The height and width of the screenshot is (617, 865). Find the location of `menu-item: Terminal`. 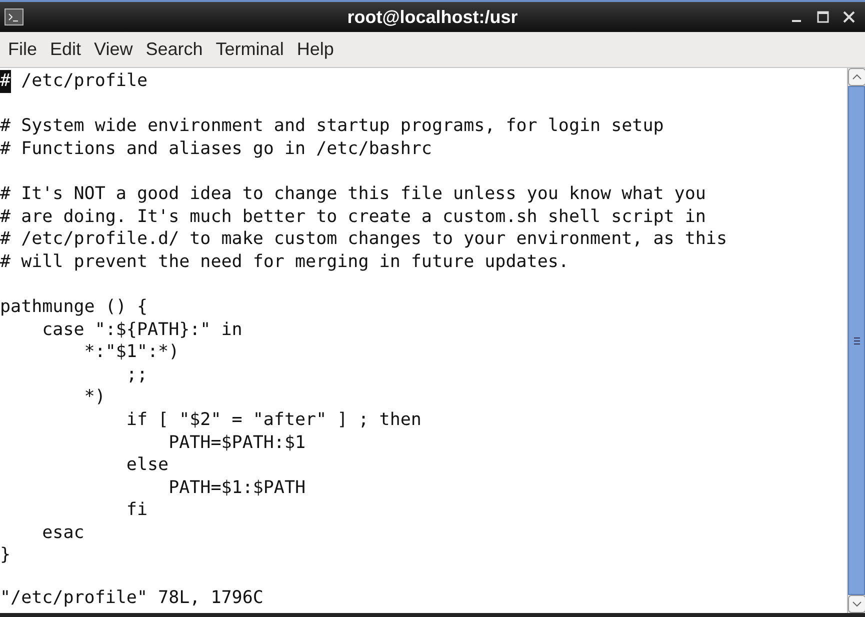

menu-item: Terminal is located at coordinates (250, 49).